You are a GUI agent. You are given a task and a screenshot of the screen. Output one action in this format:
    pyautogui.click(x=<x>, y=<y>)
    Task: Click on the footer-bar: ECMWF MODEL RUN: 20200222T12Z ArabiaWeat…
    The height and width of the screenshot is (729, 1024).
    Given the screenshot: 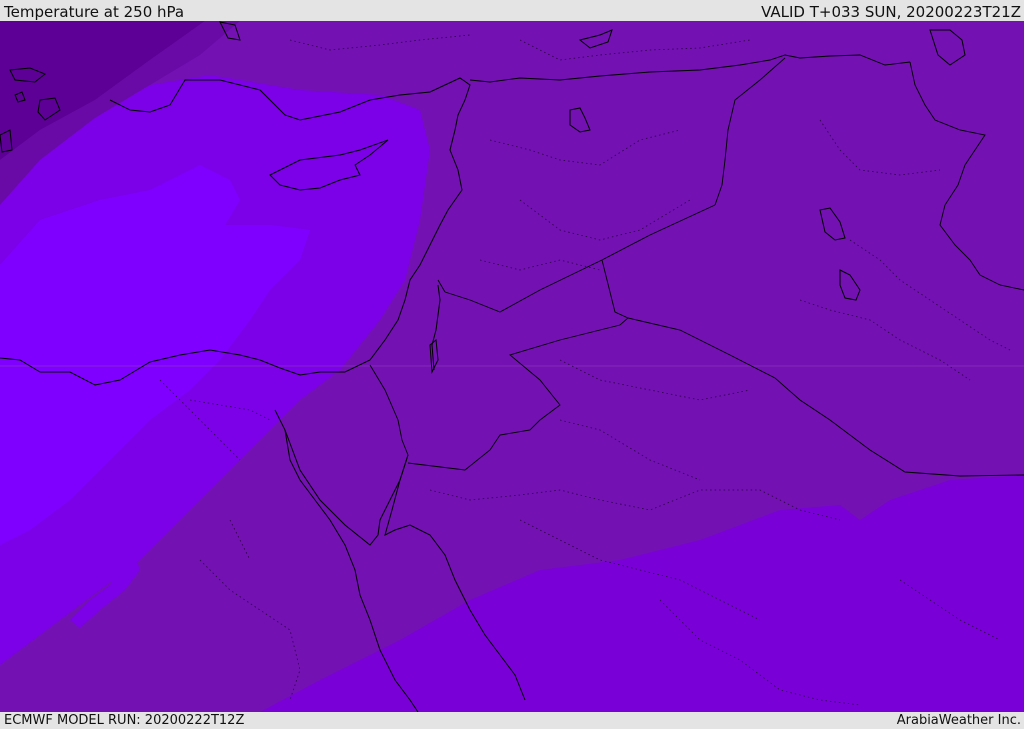 What is the action you would take?
    pyautogui.click(x=512, y=720)
    